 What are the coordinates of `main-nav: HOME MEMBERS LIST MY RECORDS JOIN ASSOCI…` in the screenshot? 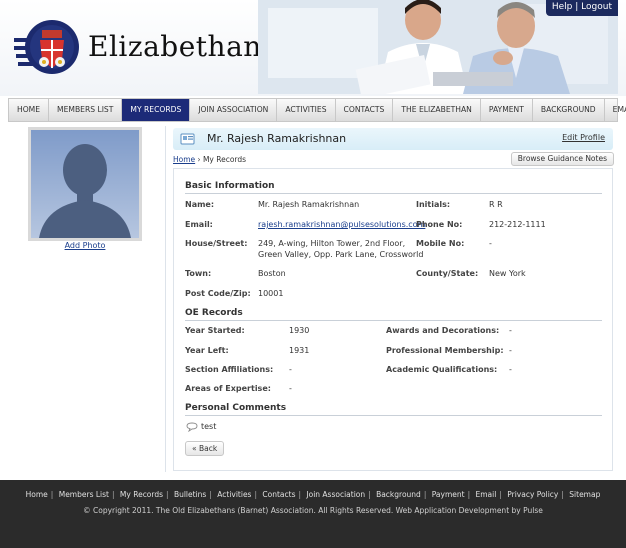 It's located at (317, 110).